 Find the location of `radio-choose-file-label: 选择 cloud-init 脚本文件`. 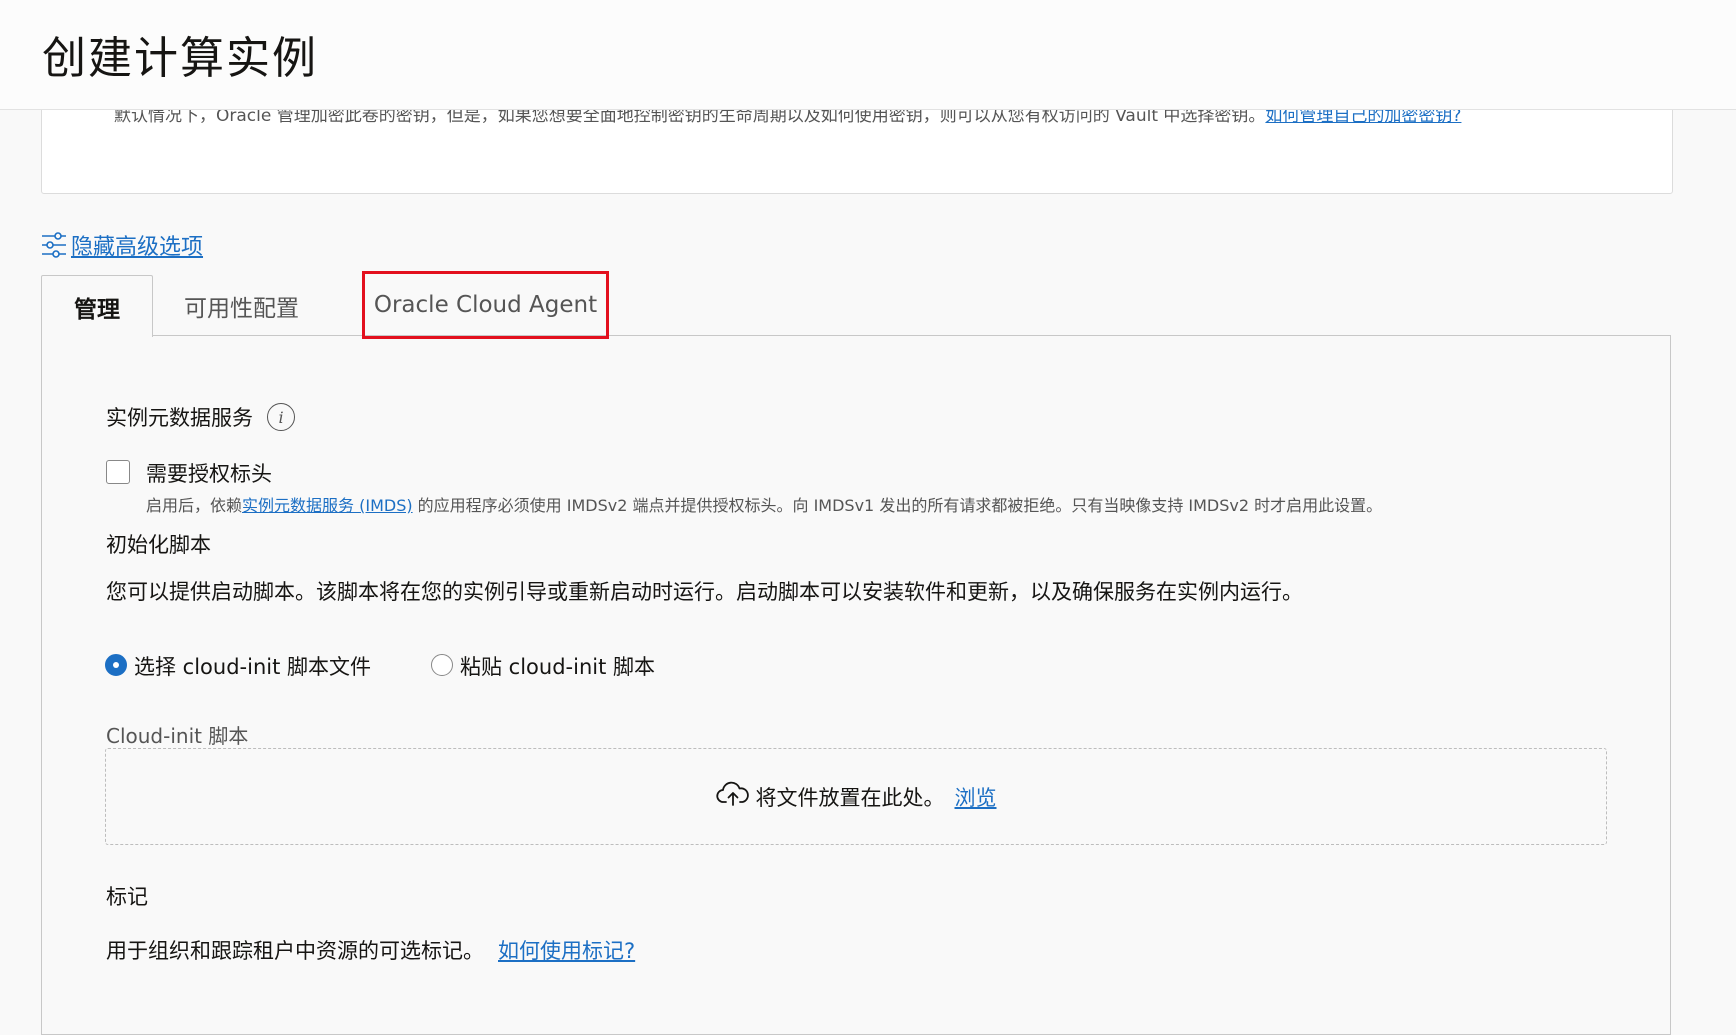

radio-choose-file-label: 选择 cloud-init 脚本文件 is located at coordinates (252, 666).